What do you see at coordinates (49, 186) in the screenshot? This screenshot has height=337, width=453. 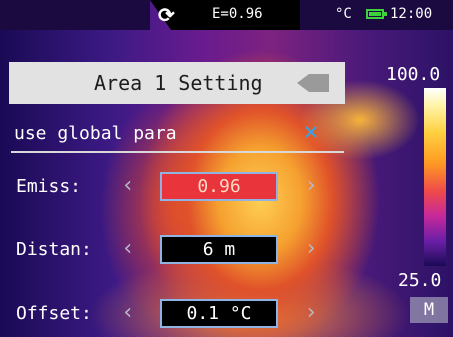 I see `emissivity-label: Emiss:` at bounding box center [49, 186].